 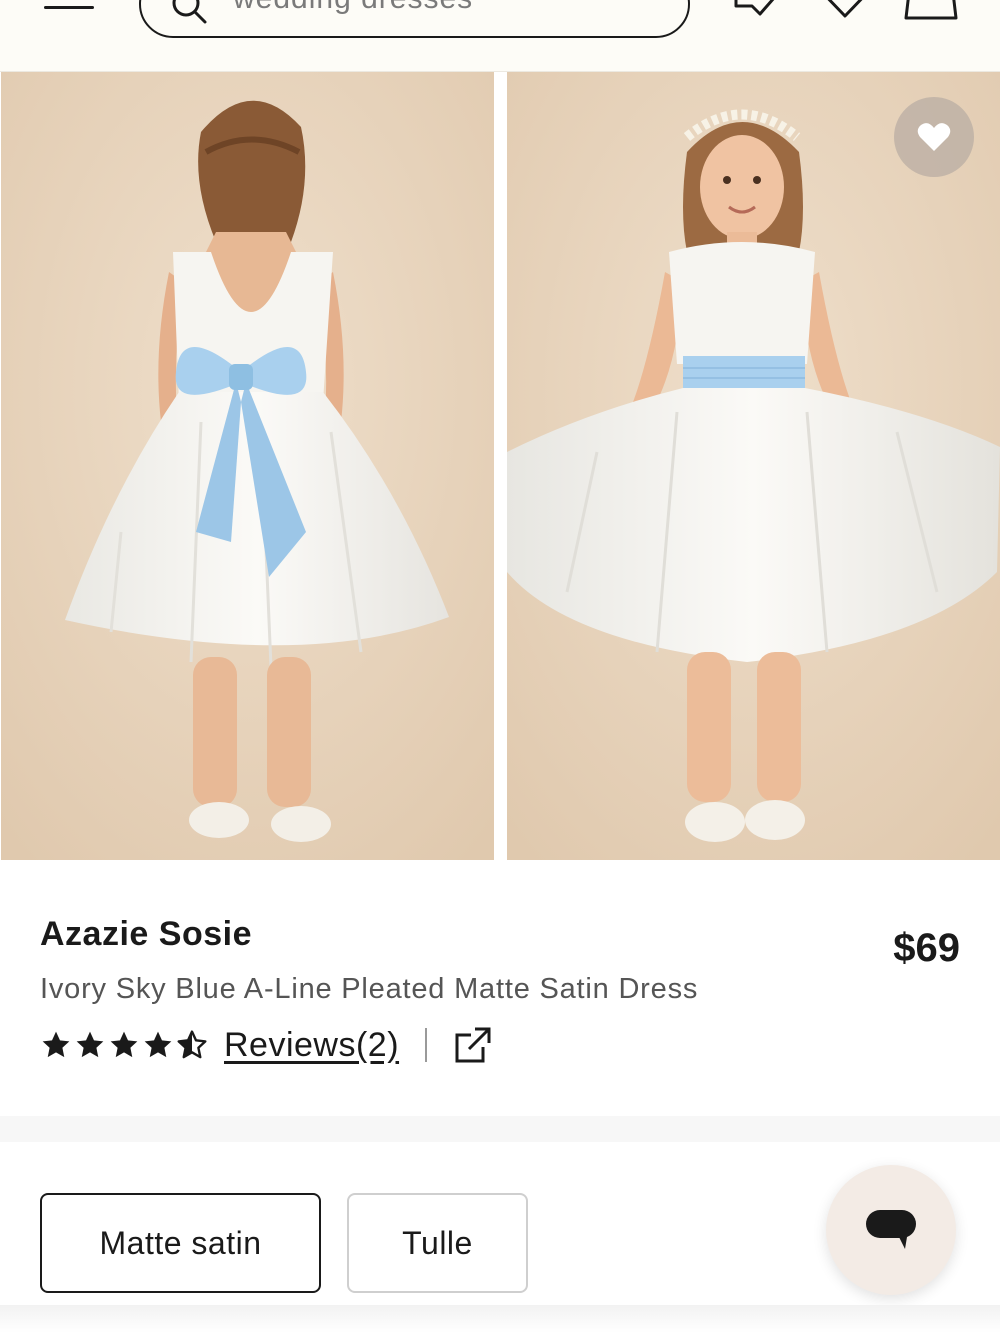 What do you see at coordinates (146, 934) in the screenshot?
I see `product-brand: Azazie Sosie` at bounding box center [146, 934].